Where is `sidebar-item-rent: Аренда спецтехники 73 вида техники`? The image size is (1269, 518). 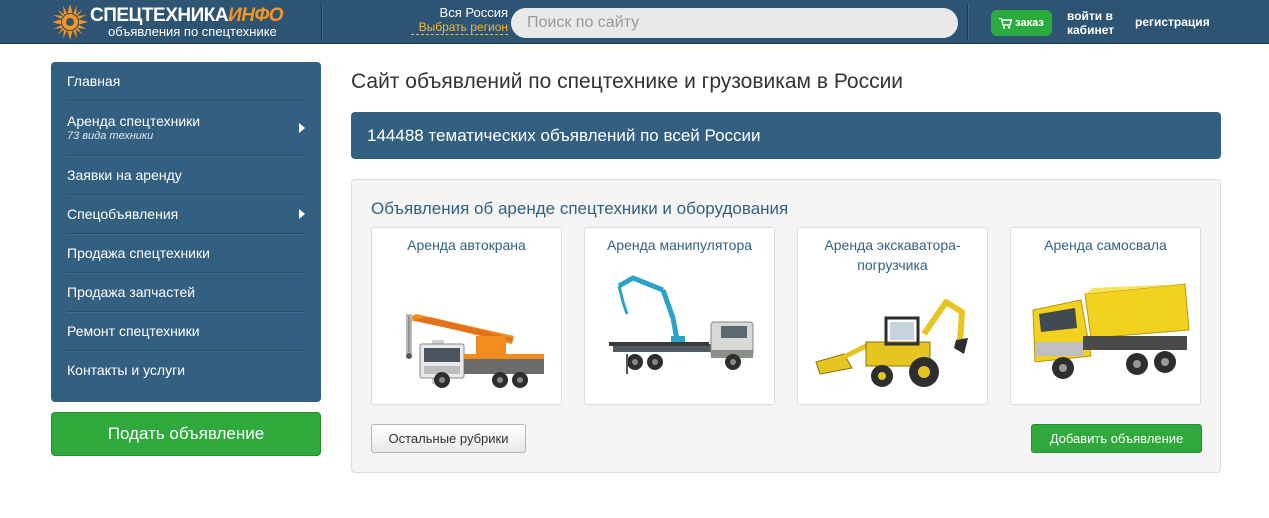 sidebar-item-rent: Аренда спецтехники 73 вида техники is located at coordinates (186, 128).